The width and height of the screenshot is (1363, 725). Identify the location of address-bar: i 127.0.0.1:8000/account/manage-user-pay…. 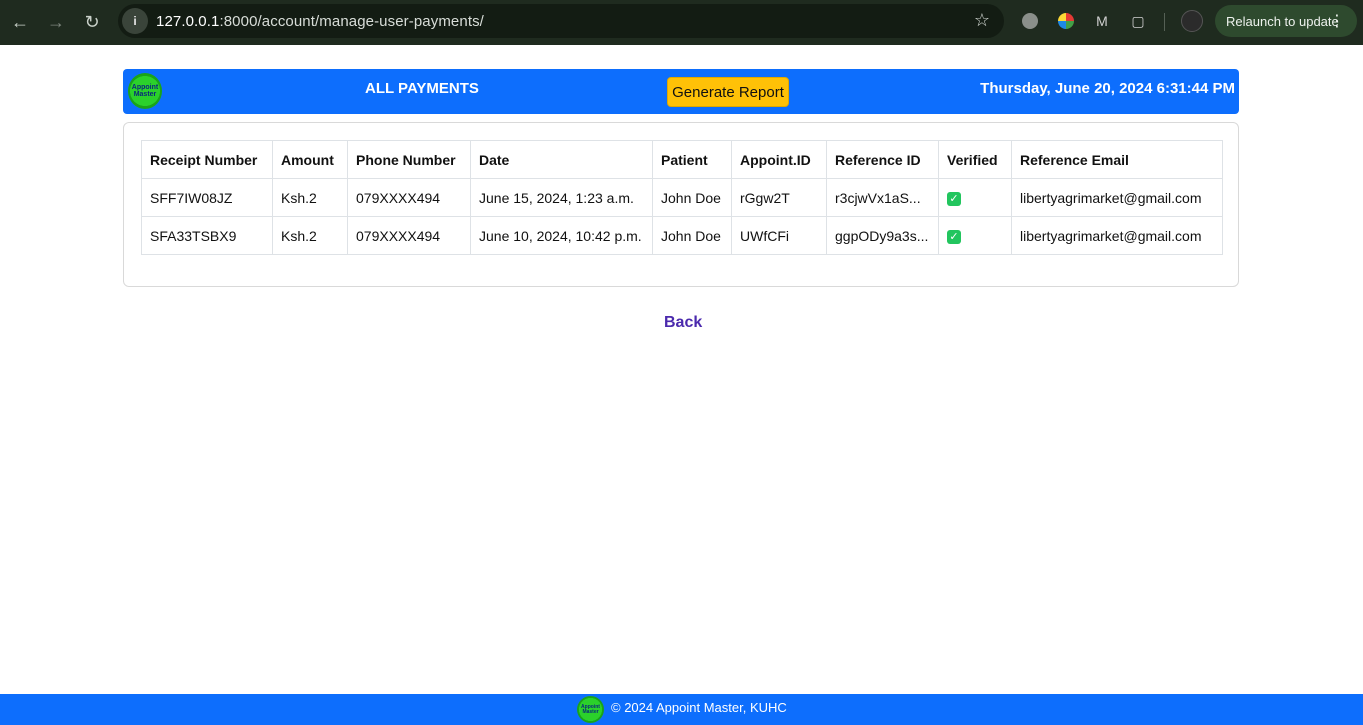
(561, 21).